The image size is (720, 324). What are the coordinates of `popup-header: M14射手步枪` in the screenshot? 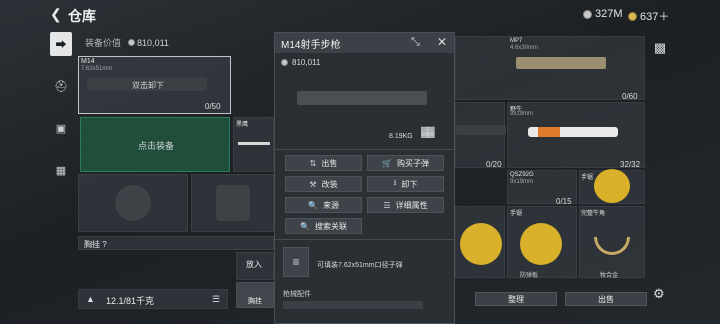 It's located at (364, 43).